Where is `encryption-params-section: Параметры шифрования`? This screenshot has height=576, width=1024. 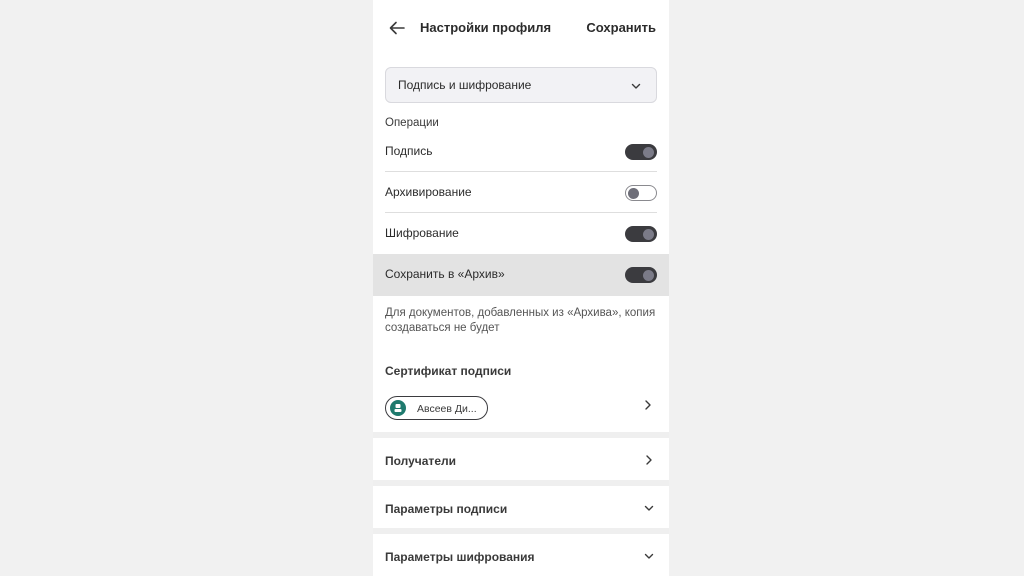
encryption-params-section: Параметры шифрования is located at coordinates (521, 555).